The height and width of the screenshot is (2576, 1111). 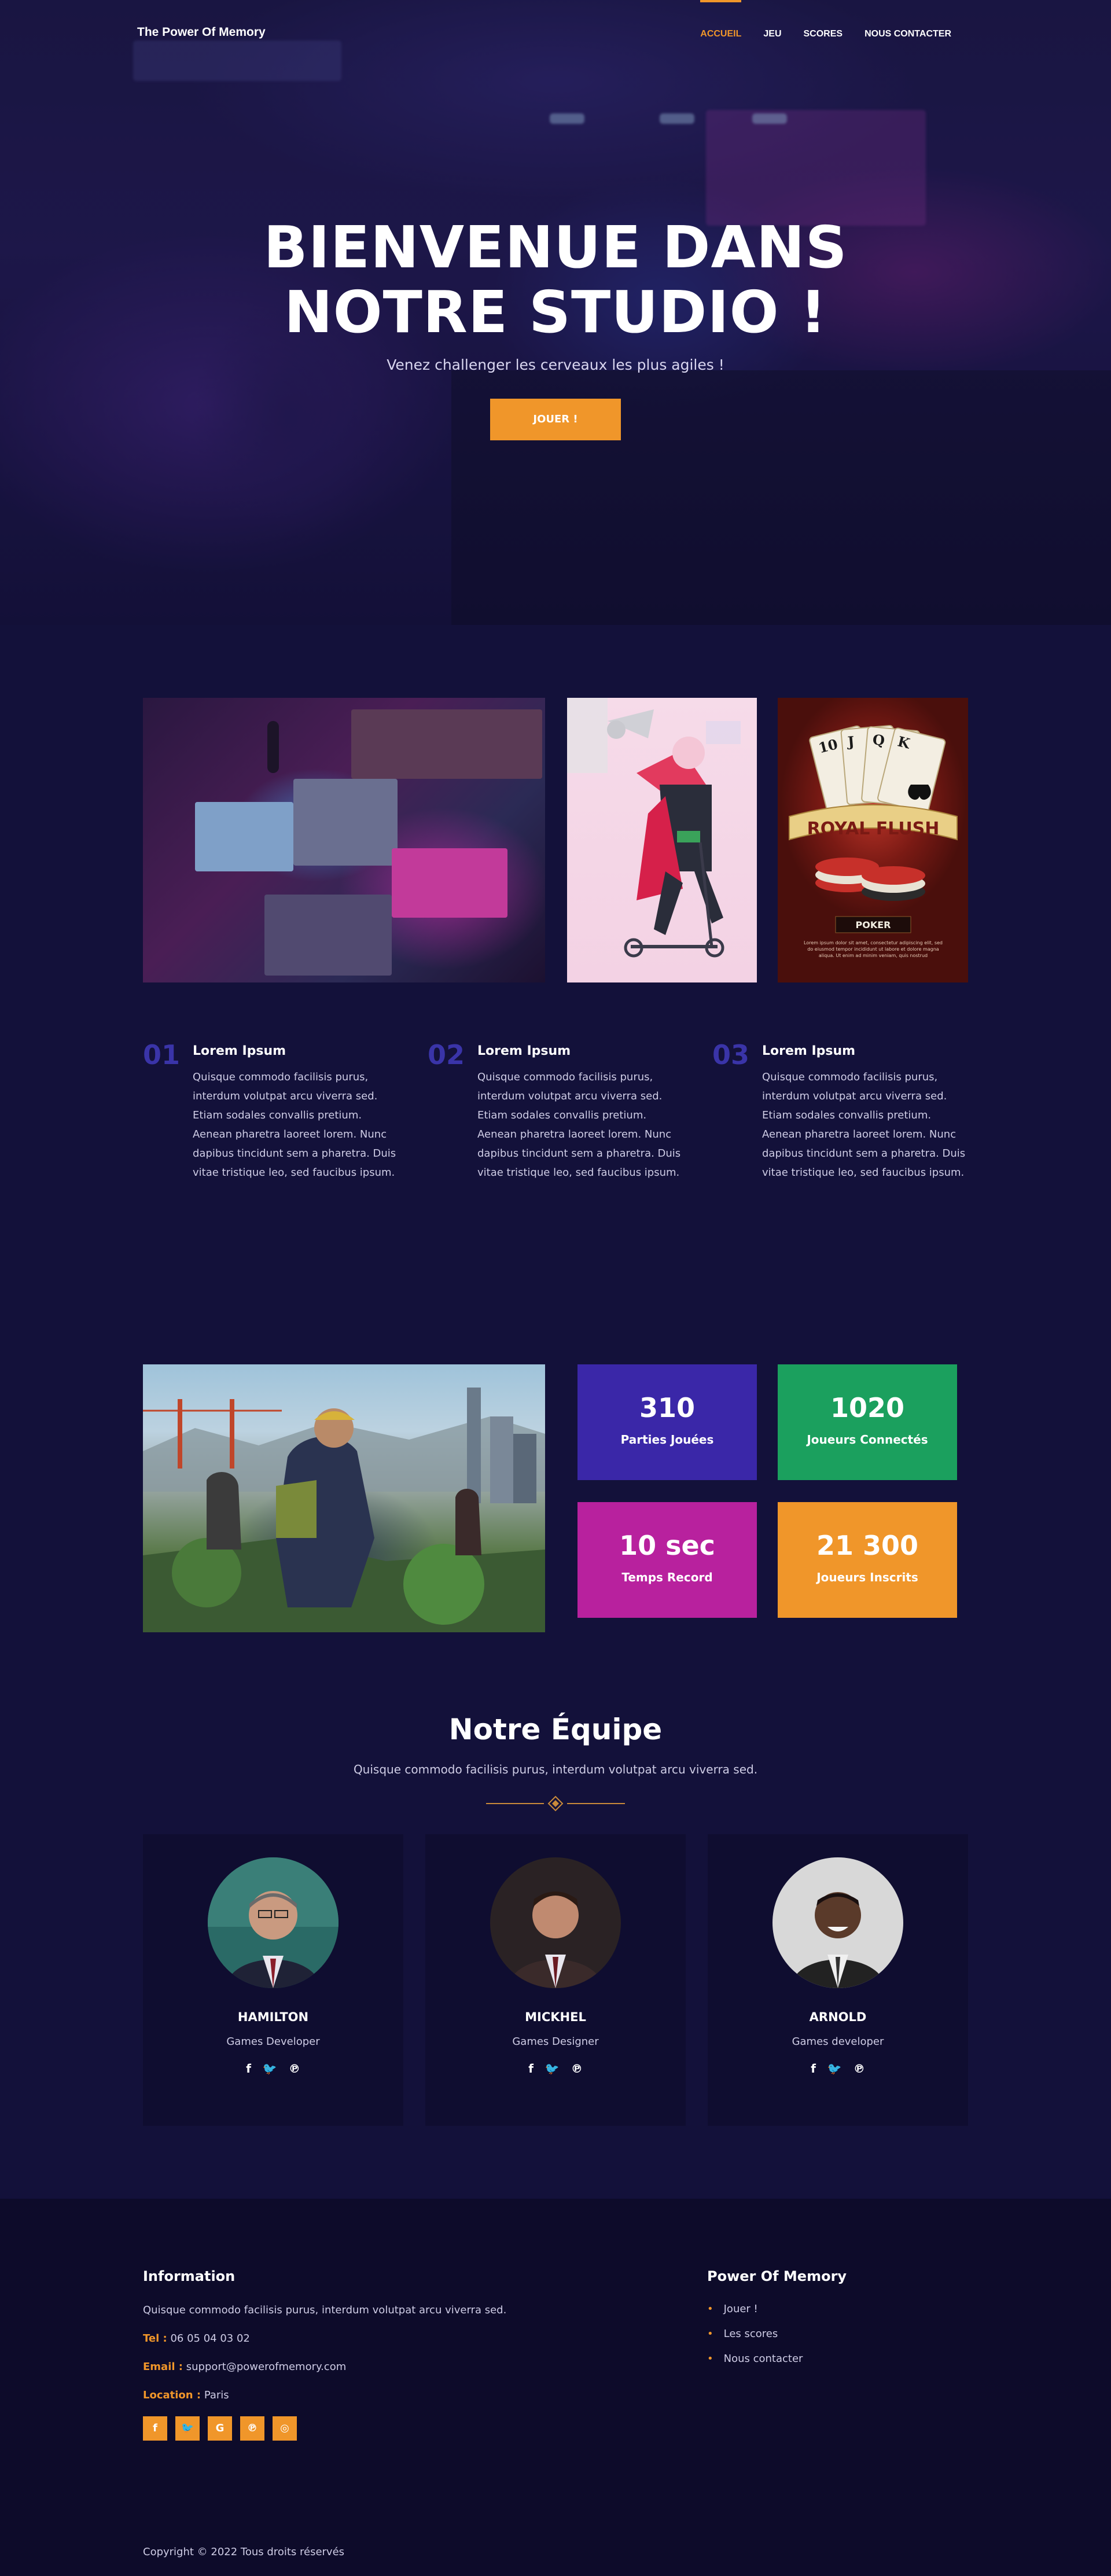 I want to click on hero-title-line-2: NOTRE STUDIO !, so click(x=555, y=312).